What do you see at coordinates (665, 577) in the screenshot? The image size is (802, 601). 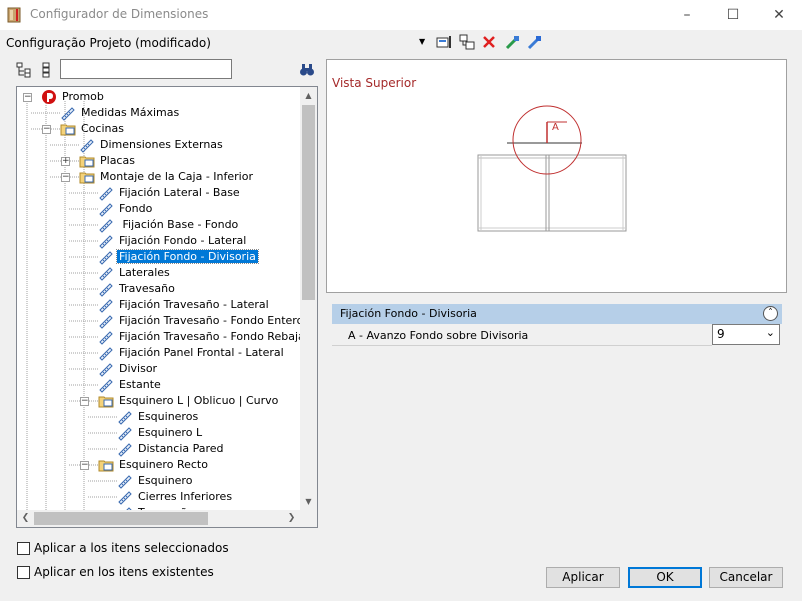 I see `ok-button: OK` at bounding box center [665, 577].